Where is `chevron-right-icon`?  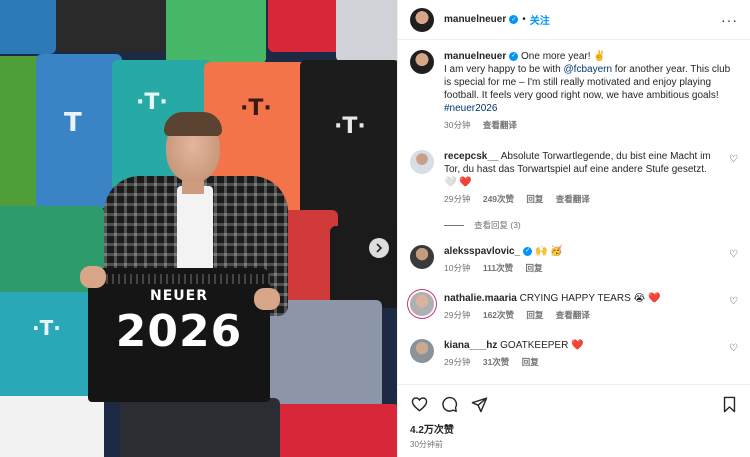 chevron-right-icon is located at coordinates (379, 248).